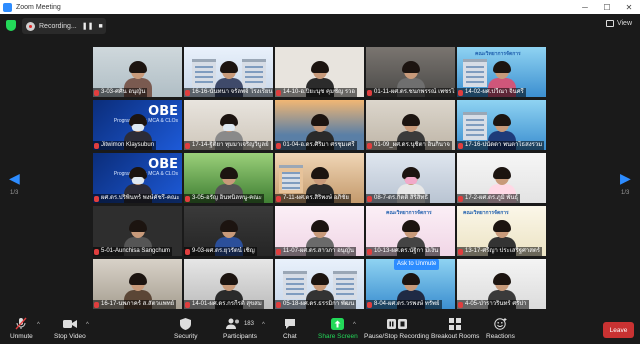 Image resolution: width=640 pixels, height=344 pixels. Describe the element at coordinates (315, 251) in the screenshot. I see `participant-name: 11-07-ผศ.ดร.สาวภา อนุญัน` at that location.